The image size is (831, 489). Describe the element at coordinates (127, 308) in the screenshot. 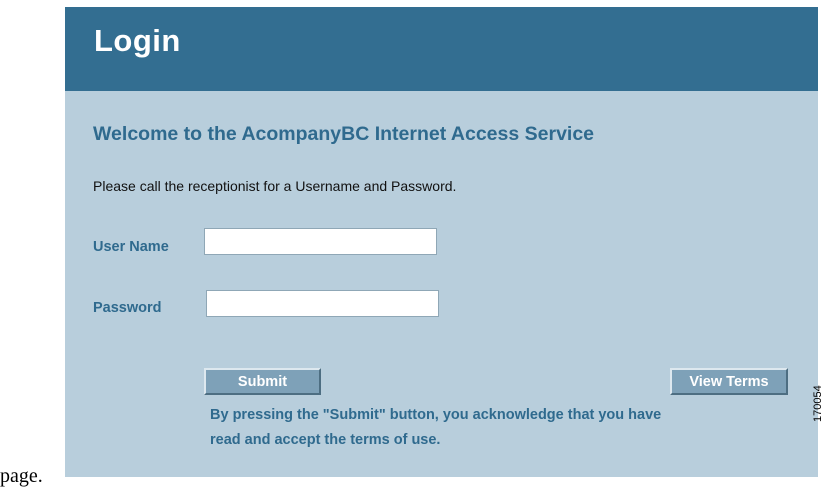

I see `password-label: Password` at that location.